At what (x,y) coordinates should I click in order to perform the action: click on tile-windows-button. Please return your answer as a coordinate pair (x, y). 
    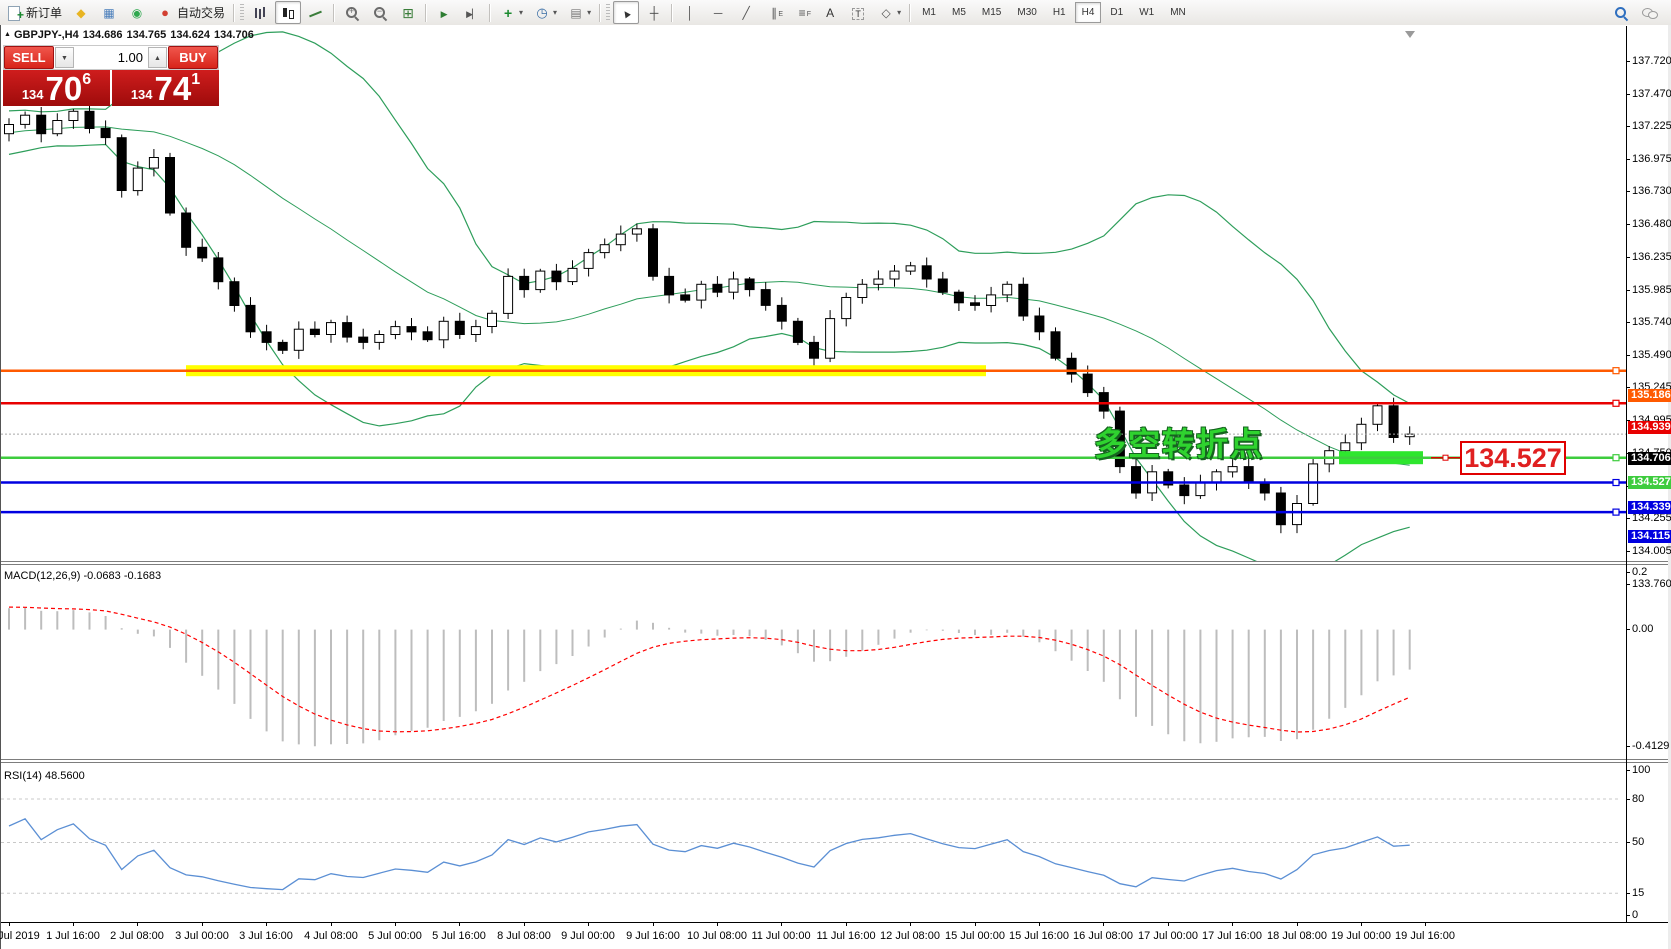
    Looking at the image, I should click on (408, 12).